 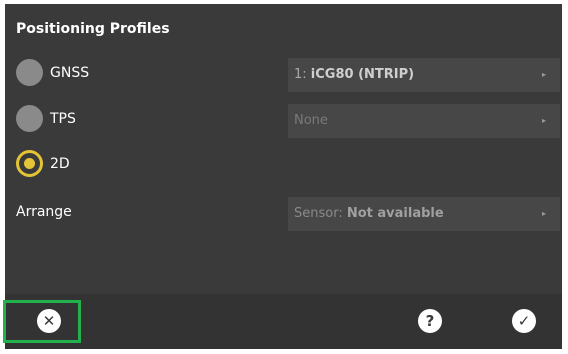 I want to click on arrange-dropdown-prefix: Sensor:, so click(x=320, y=213).